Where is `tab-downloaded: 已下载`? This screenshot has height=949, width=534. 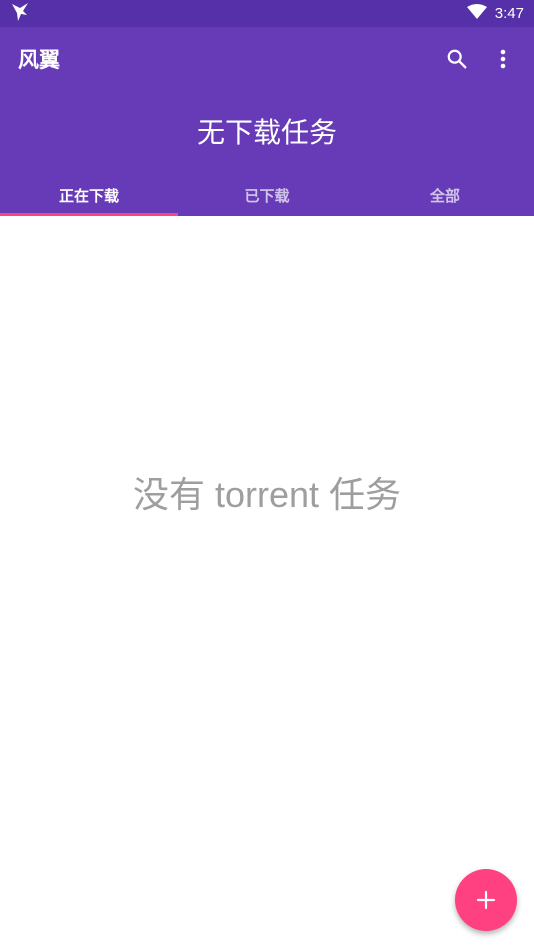
tab-downloaded: 已下载 is located at coordinates (267, 195).